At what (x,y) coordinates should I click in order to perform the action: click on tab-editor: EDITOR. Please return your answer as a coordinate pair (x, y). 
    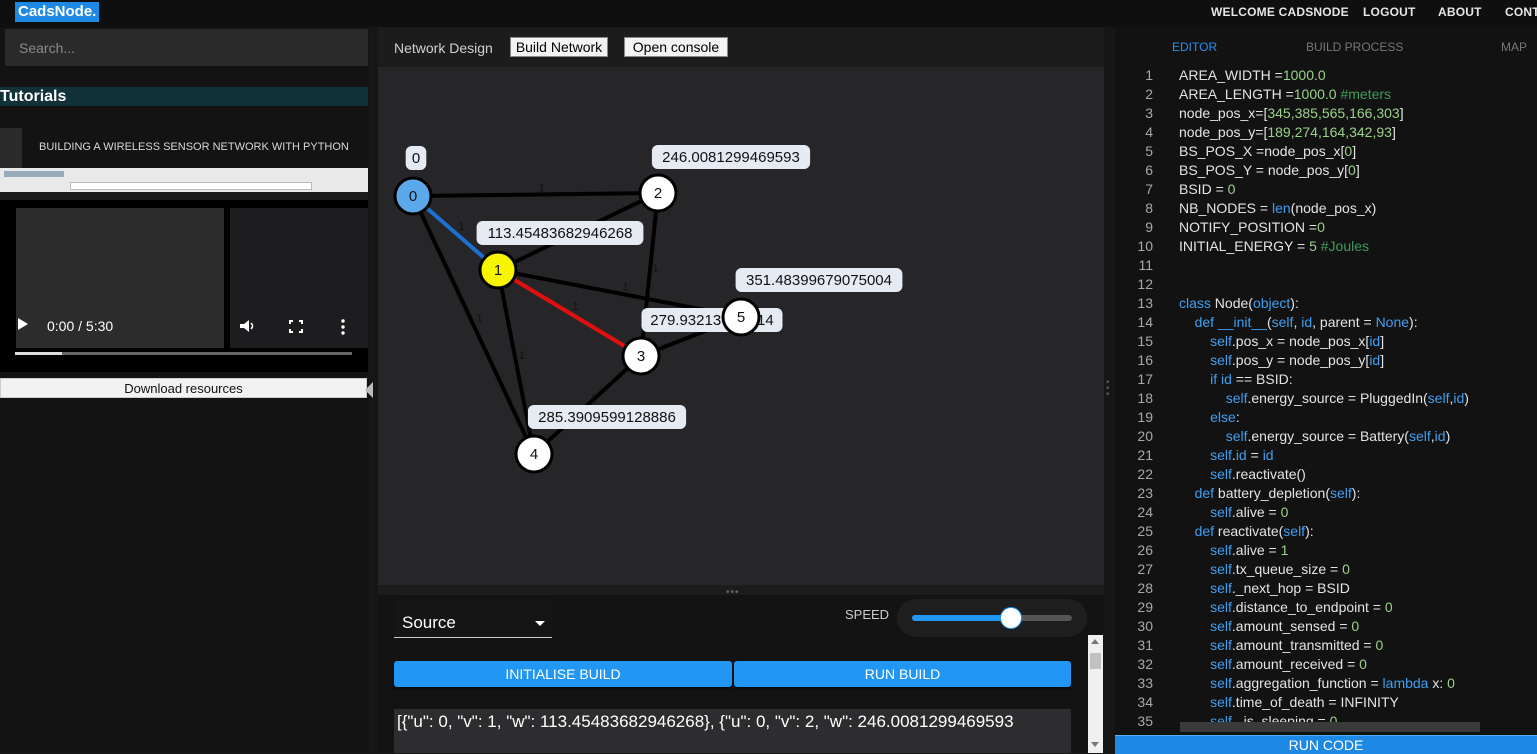
    Looking at the image, I should click on (1194, 47).